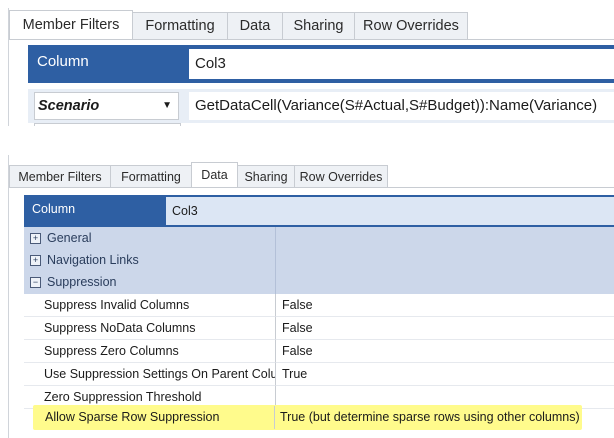 The width and height of the screenshot is (614, 438). Describe the element at coordinates (163, 417) in the screenshot. I see `property-name-highlighted: Allow Sparse Row Suppression` at that location.